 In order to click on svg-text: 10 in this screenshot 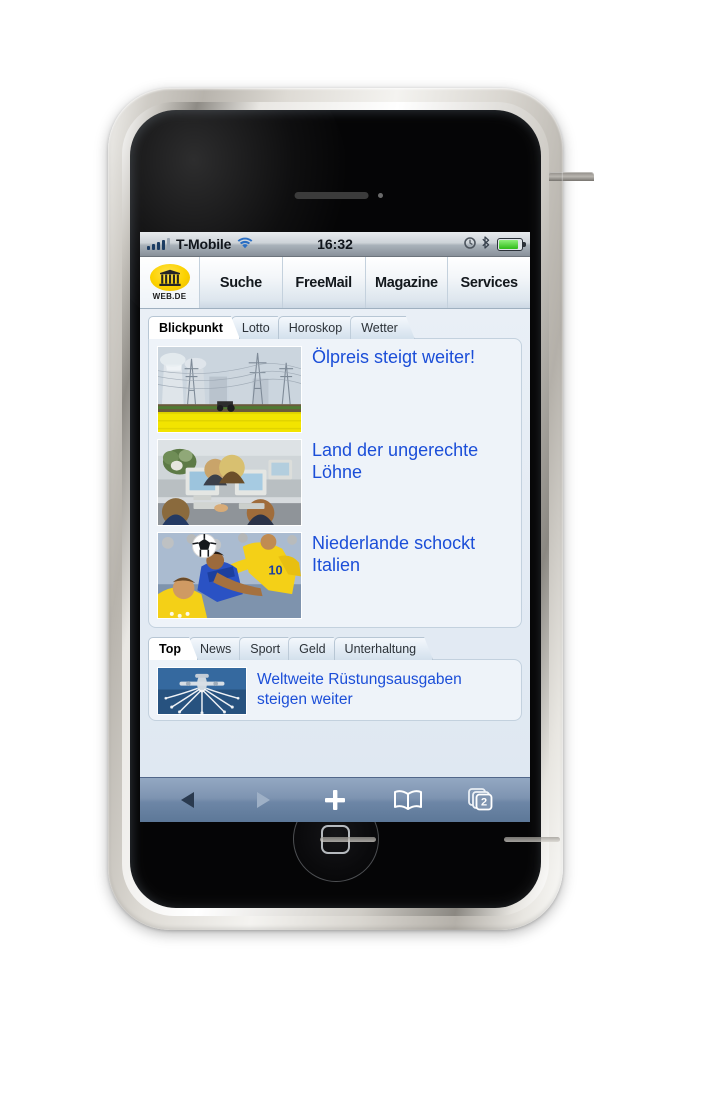, I will do `click(275, 569)`.